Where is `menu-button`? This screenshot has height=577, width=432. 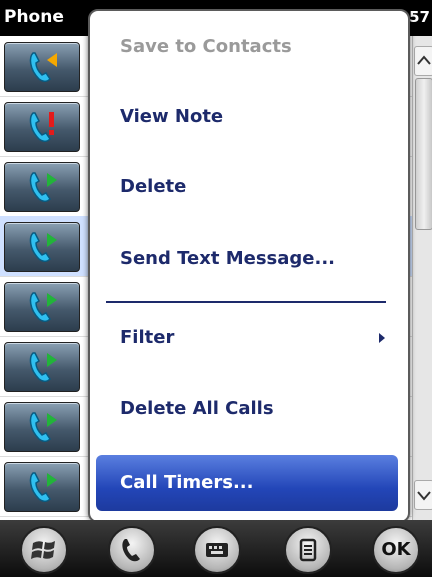 menu-button is located at coordinates (308, 550).